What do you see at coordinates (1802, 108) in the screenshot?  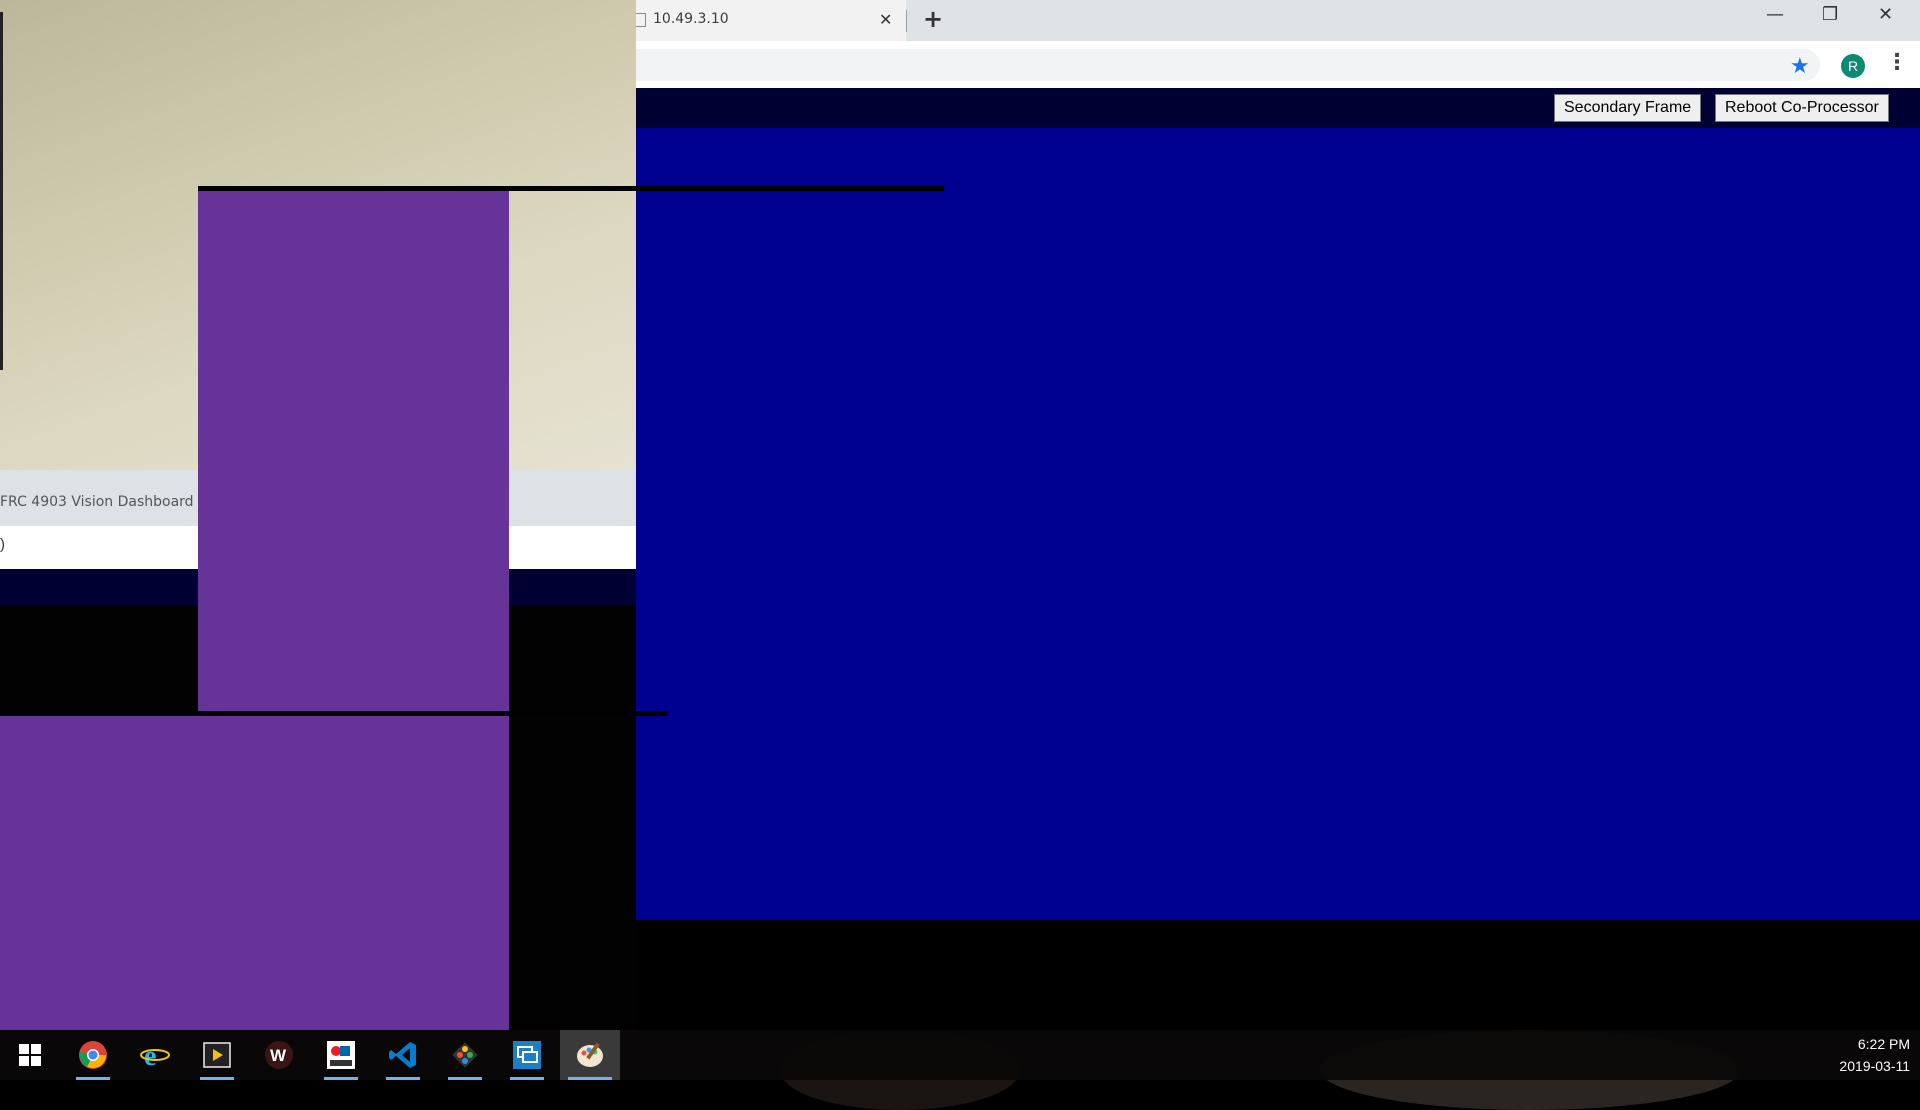 I see `reboot-coprocessor-button: Reboot Co-Processor` at bounding box center [1802, 108].